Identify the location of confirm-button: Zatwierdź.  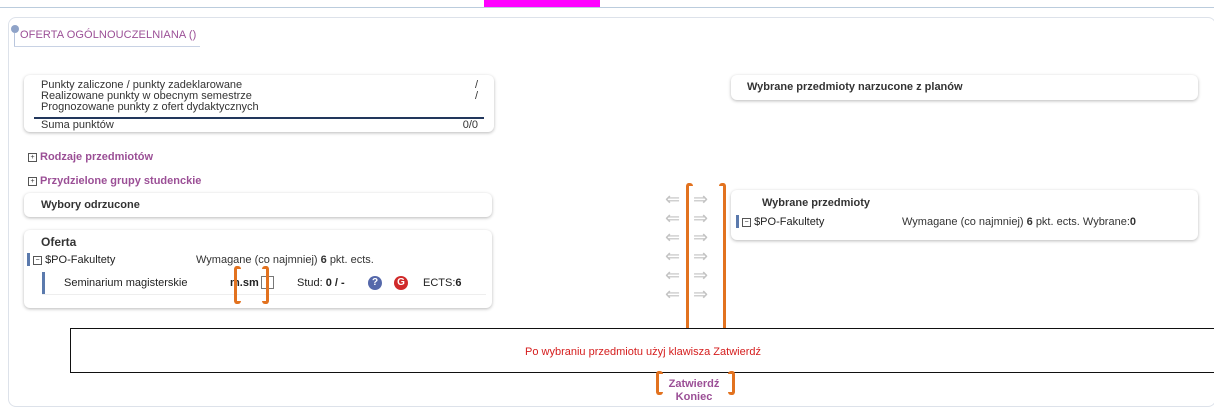
(694, 384).